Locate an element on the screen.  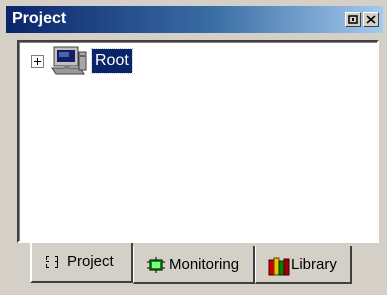
tab-library-label: Library is located at coordinates (314, 264).